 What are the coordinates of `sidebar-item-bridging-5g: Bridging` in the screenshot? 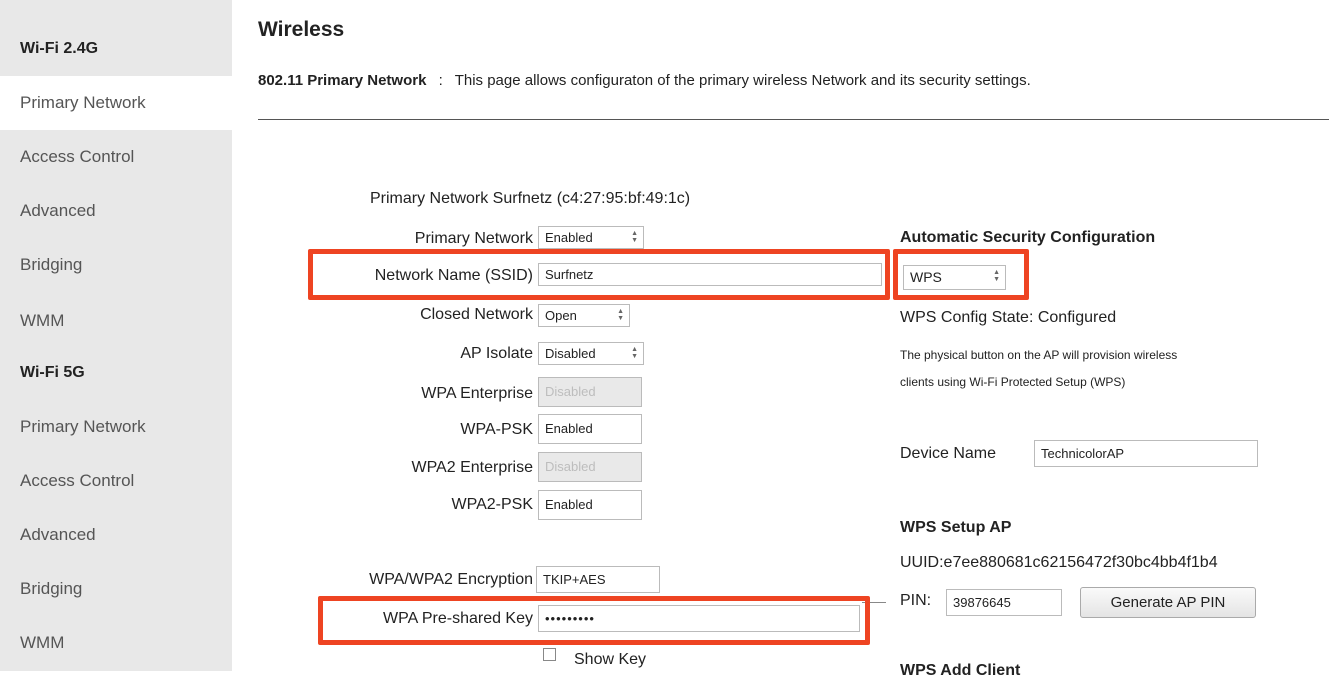 It's located at (116, 589).